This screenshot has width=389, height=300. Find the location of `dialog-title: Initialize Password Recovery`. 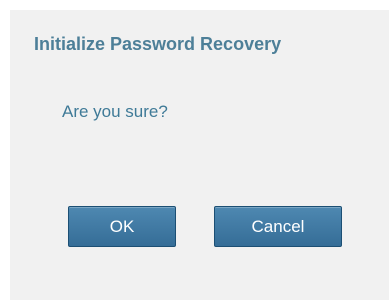

dialog-title: Initialize Password Recovery is located at coordinates (158, 44).